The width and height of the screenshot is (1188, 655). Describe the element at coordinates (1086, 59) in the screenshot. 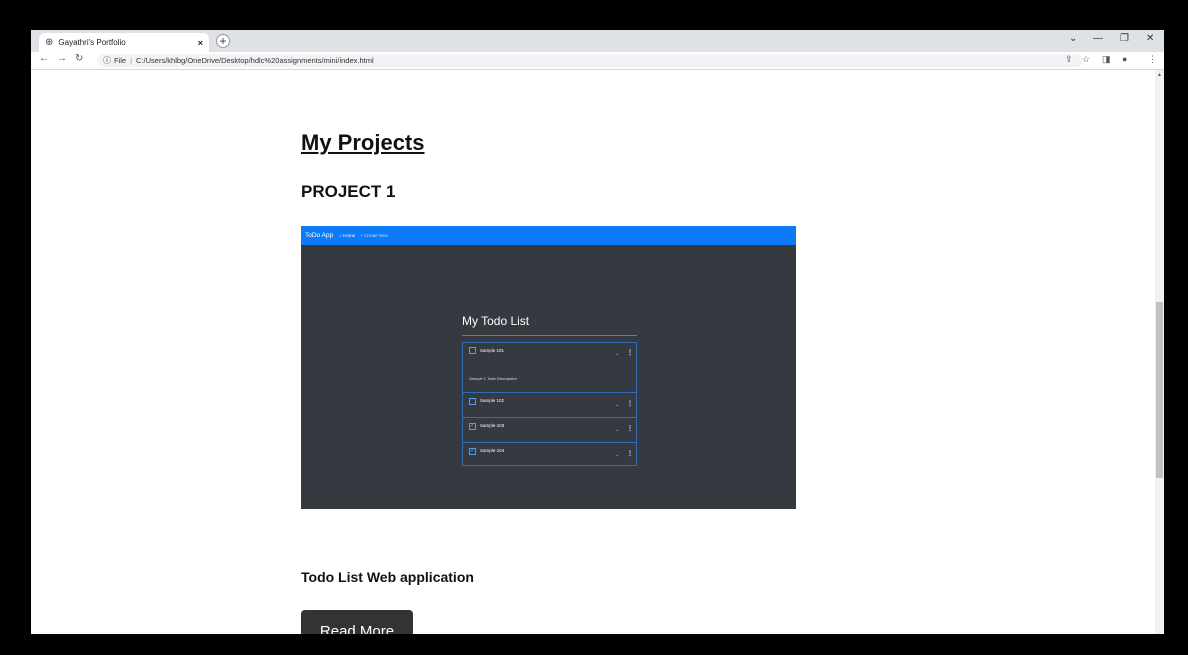

I see `bookmark-star-icon: ☆` at that location.